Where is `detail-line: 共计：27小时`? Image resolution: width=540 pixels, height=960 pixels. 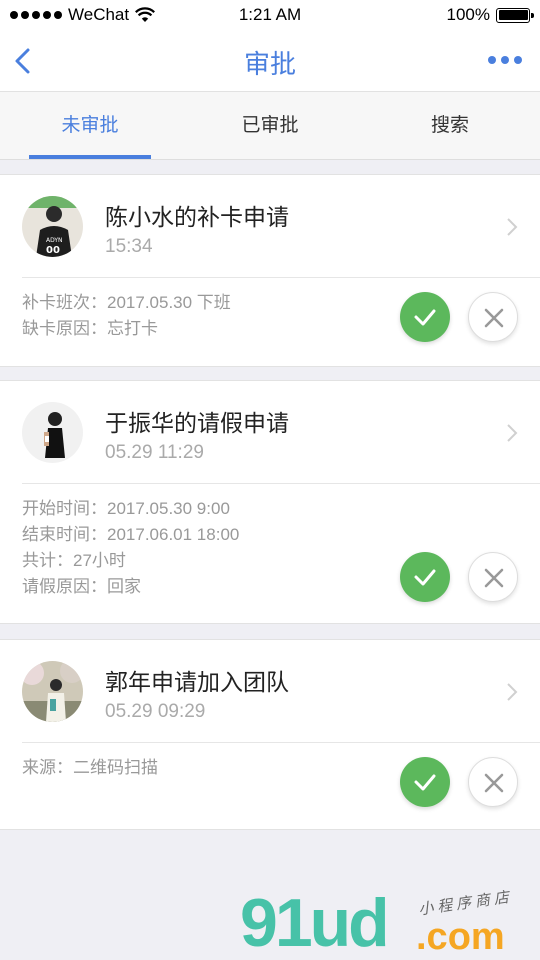 detail-line: 共计：27小时 is located at coordinates (74, 560).